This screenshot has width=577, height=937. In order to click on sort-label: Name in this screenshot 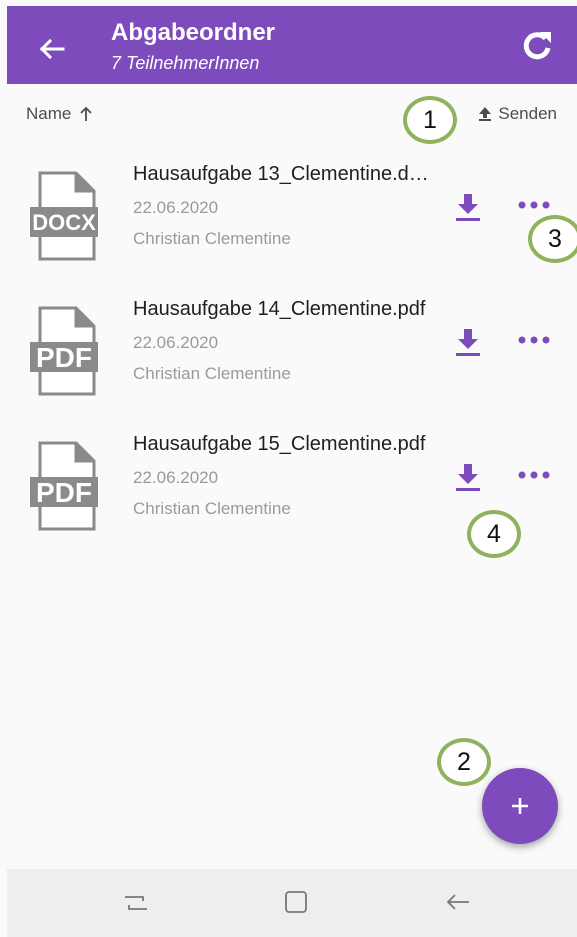, I will do `click(49, 113)`.